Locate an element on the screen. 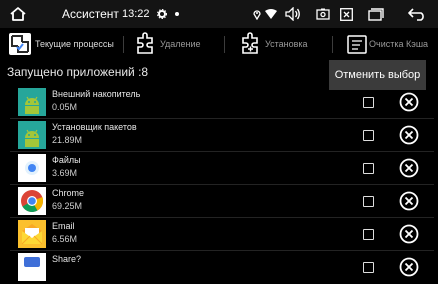  tab-install: Установка is located at coordinates (274, 44).